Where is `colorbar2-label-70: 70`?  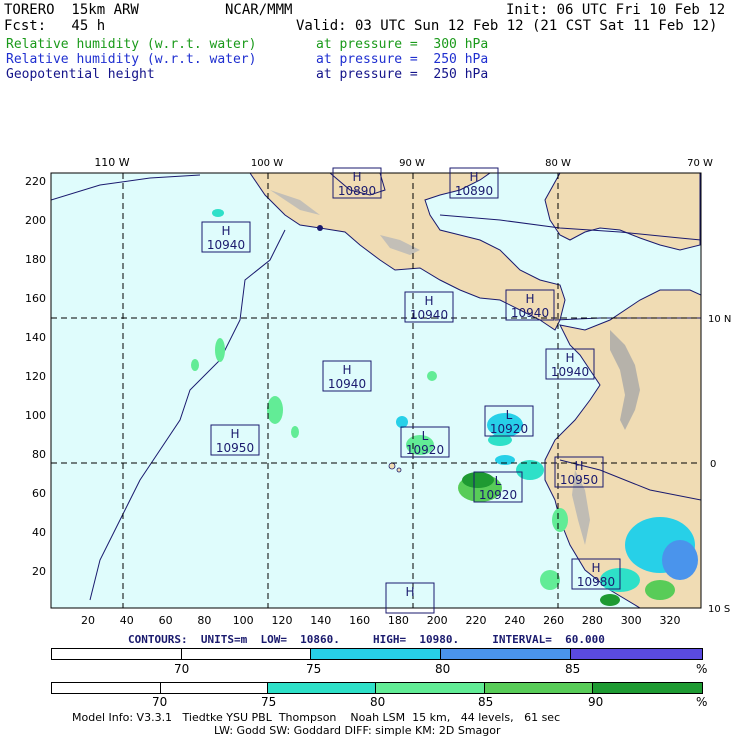 colorbar2-label-70: 70 is located at coordinates (160, 702).